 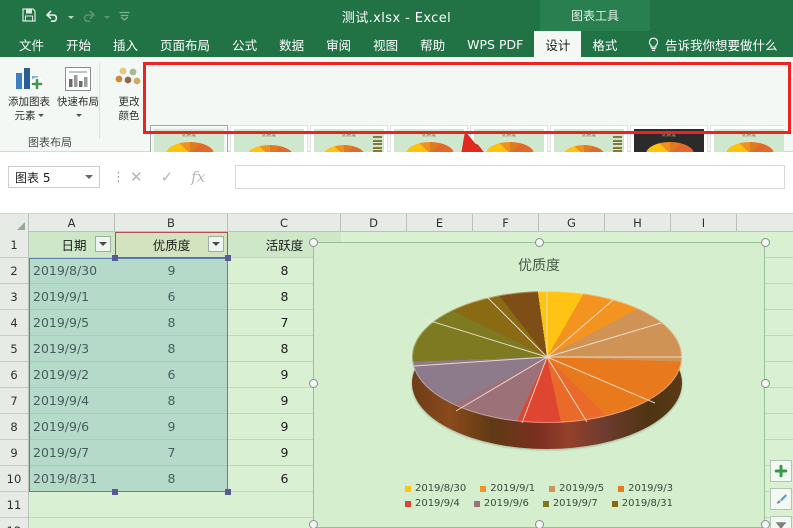 What do you see at coordinates (14, 349) in the screenshot?
I see `row-header-5: 5` at bounding box center [14, 349].